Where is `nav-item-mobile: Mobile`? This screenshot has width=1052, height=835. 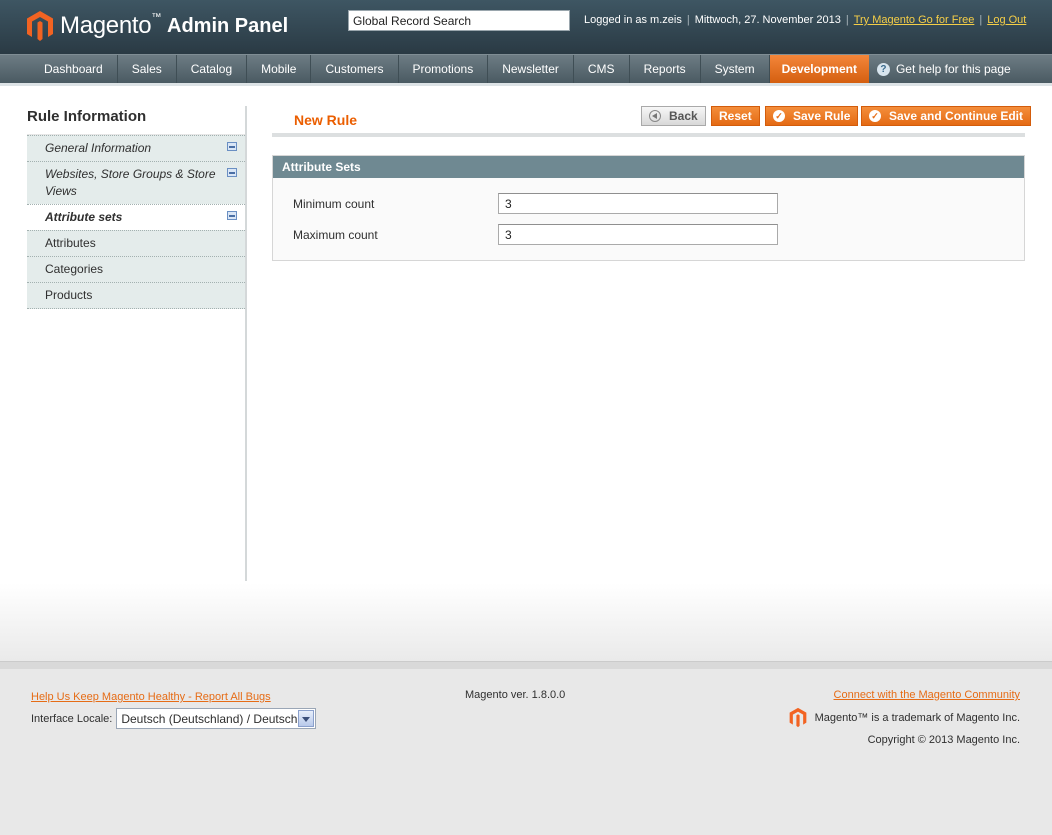
nav-item-mobile: Mobile is located at coordinates (279, 69).